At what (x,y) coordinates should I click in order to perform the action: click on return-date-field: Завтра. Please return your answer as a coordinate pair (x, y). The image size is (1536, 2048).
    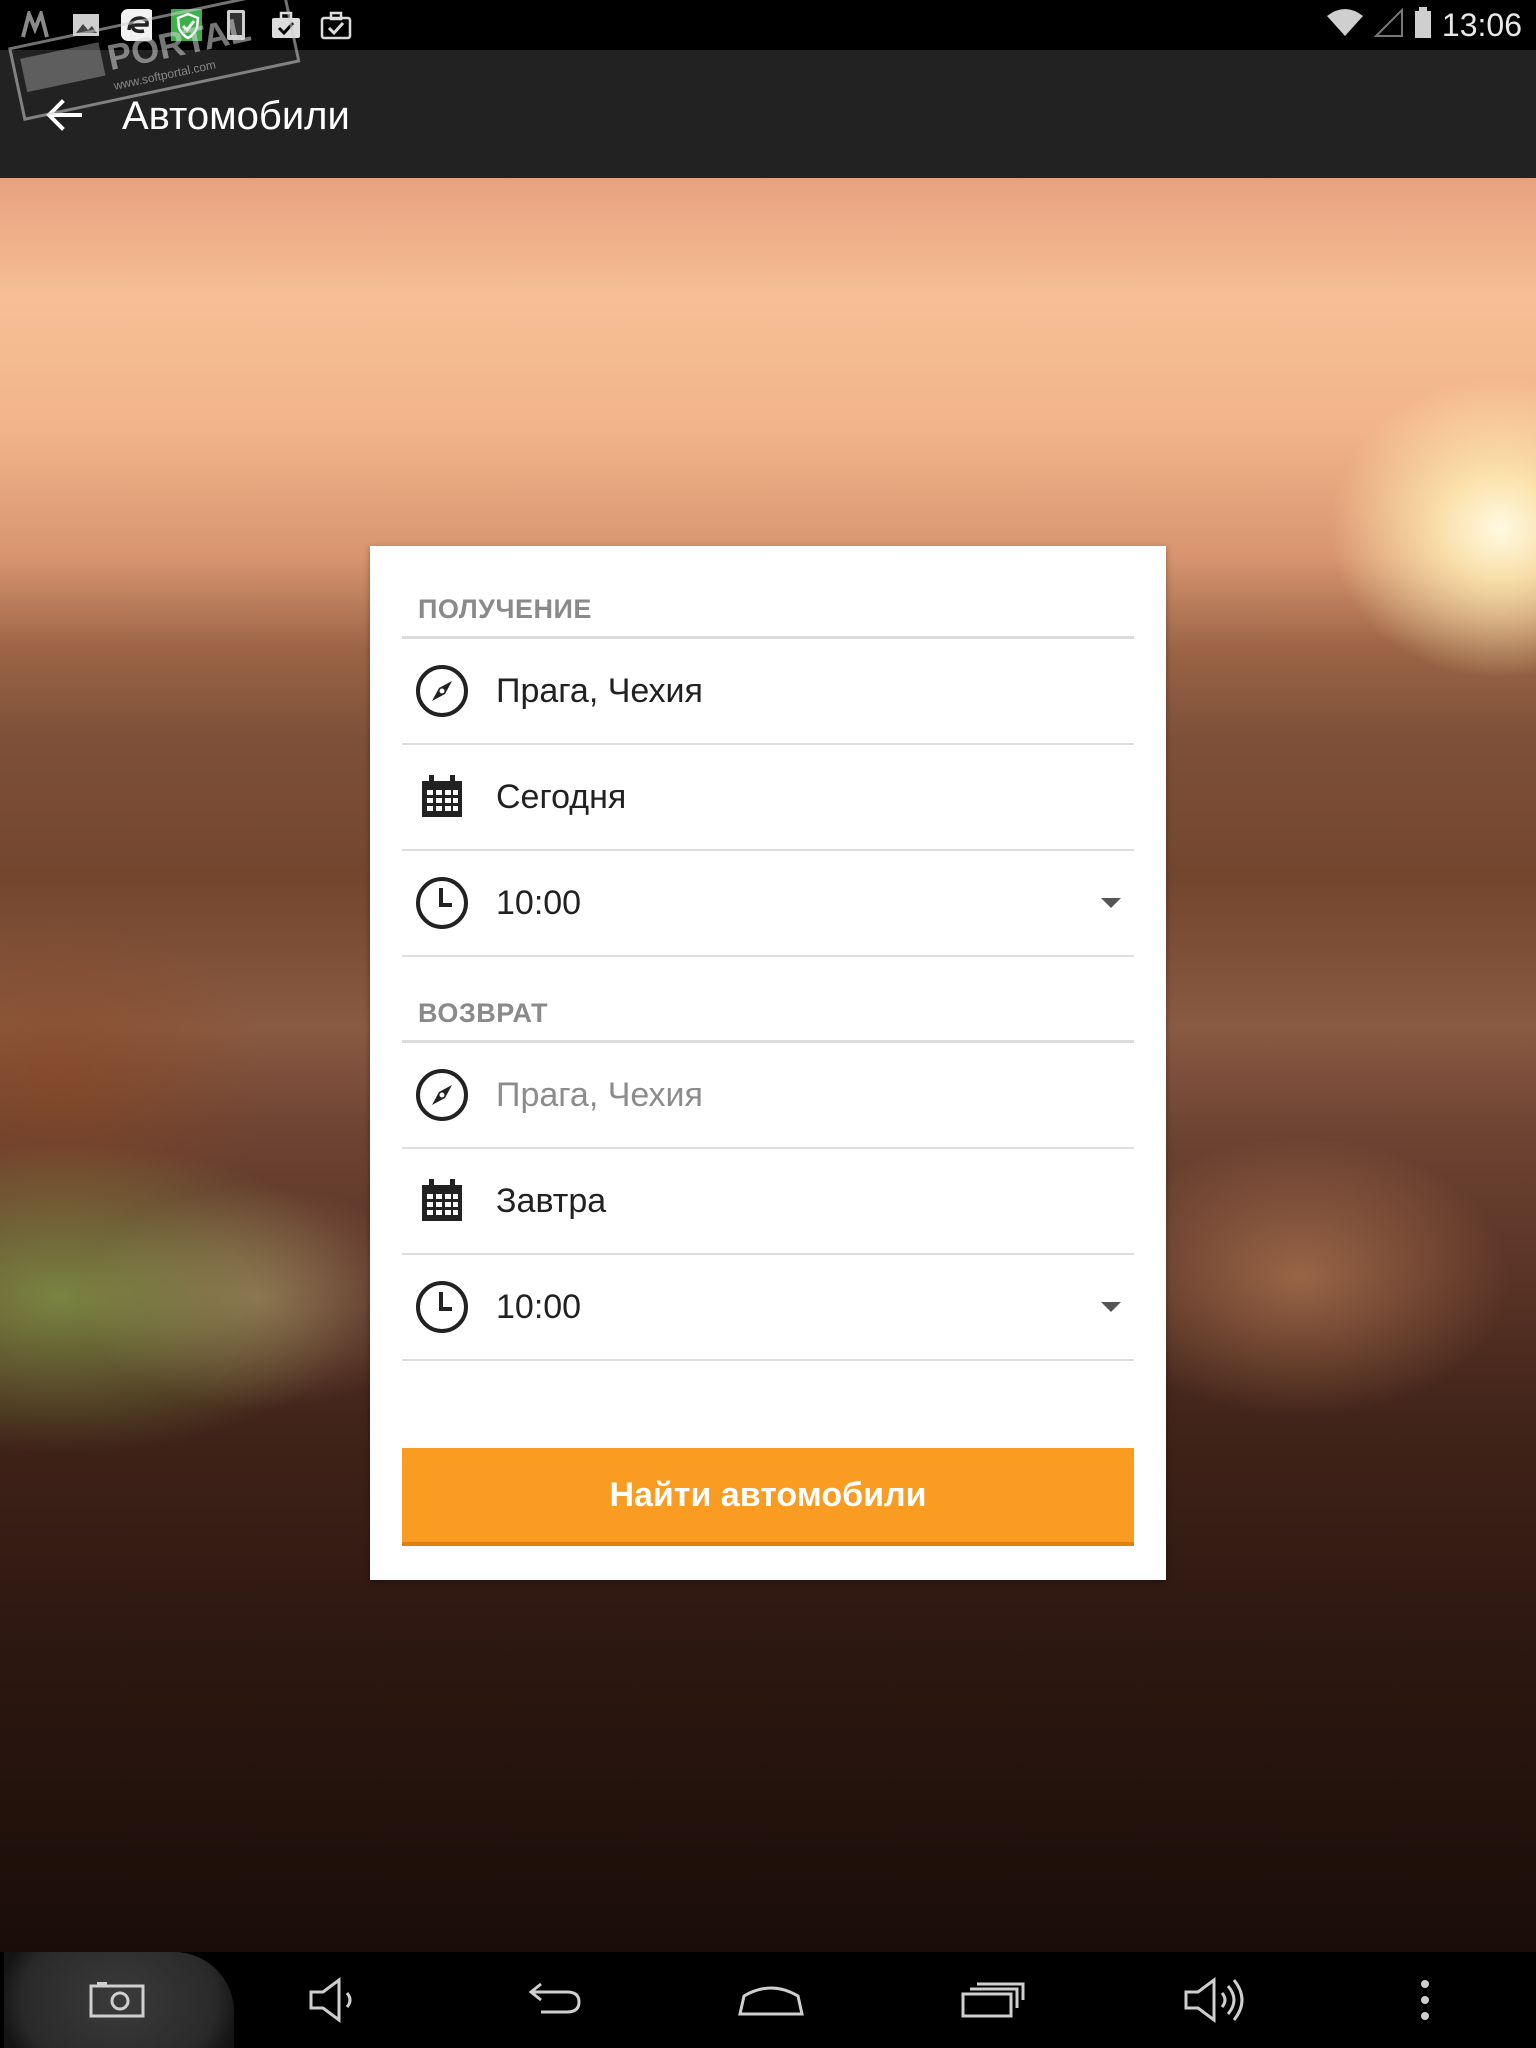
    Looking at the image, I should click on (768, 1202).